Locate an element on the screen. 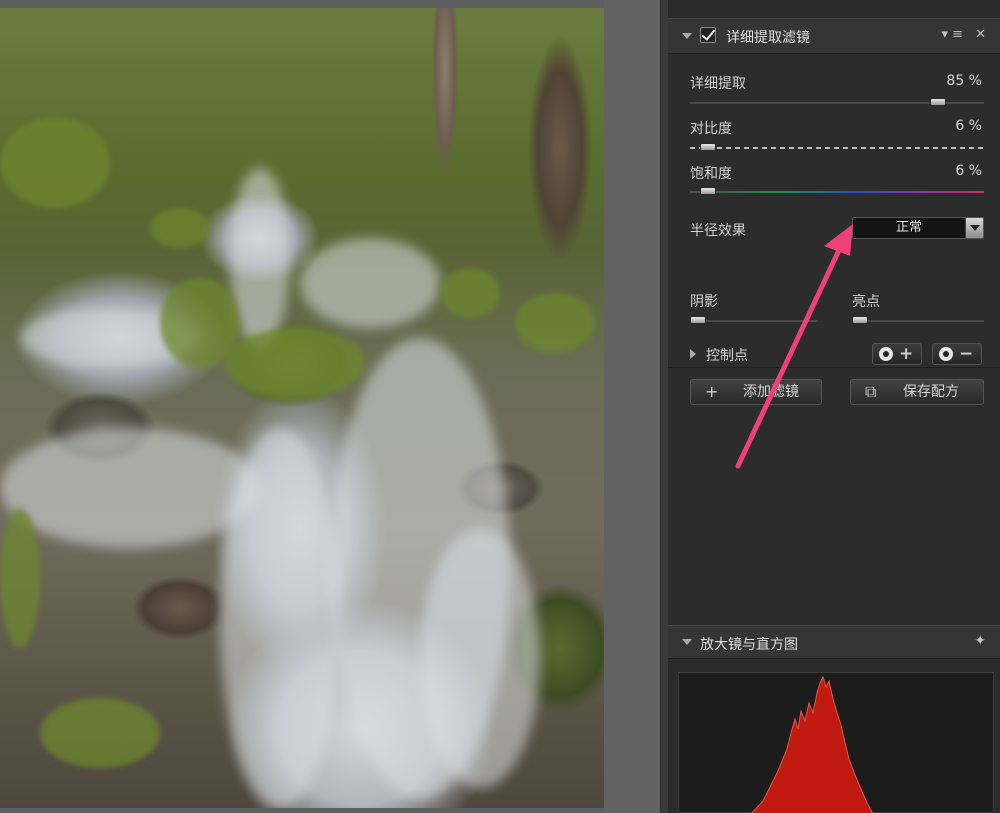 The height and width of the screenshot is (813, 1000). filter-title: 详细提取滤镜 is located at coordinates (768, 38).